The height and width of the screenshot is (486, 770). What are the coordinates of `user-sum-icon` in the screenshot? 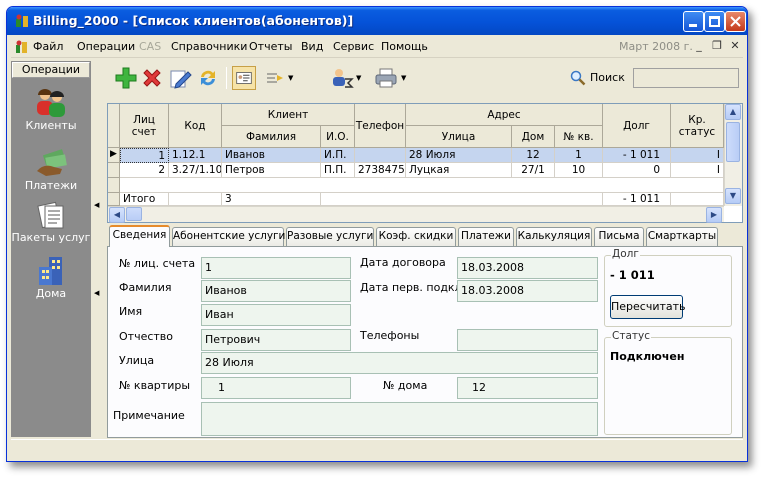 It's located at (342, 78).